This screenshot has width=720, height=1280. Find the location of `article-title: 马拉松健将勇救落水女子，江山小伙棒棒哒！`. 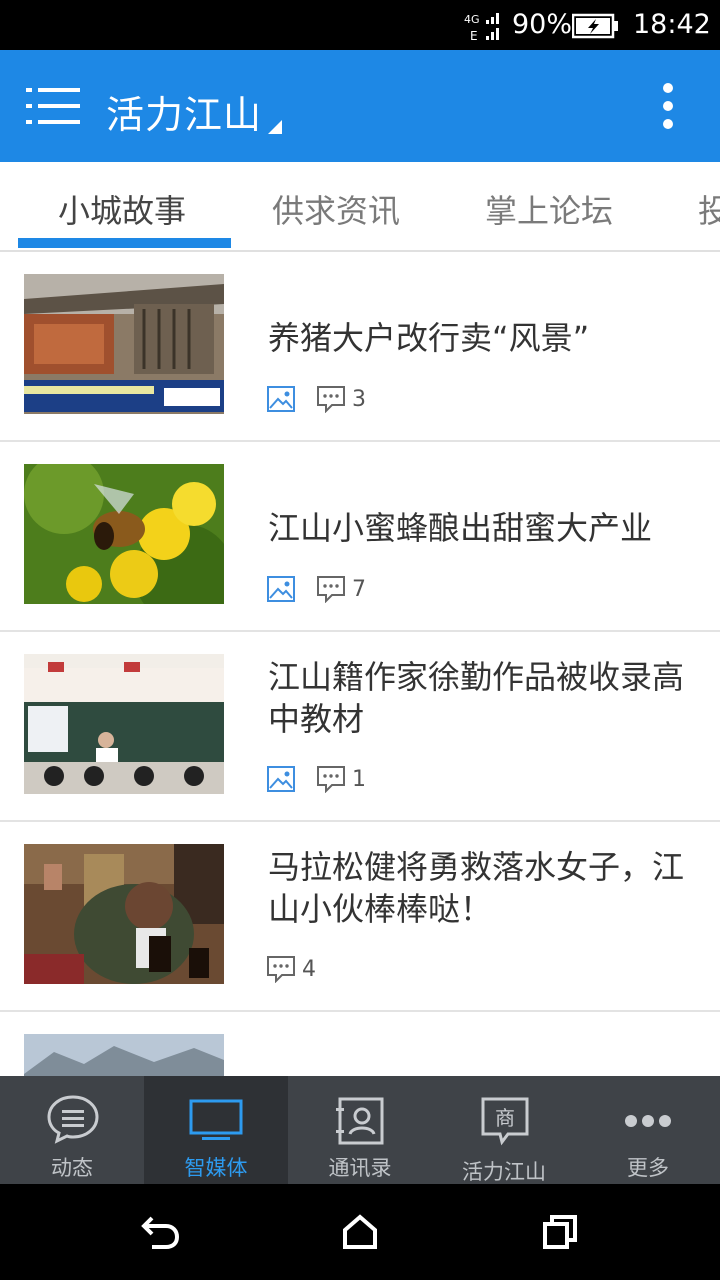

article-title: 马拉松健将勇救落水女子，江山小伙棒棒哒！ is located at coordinates (478, 888).